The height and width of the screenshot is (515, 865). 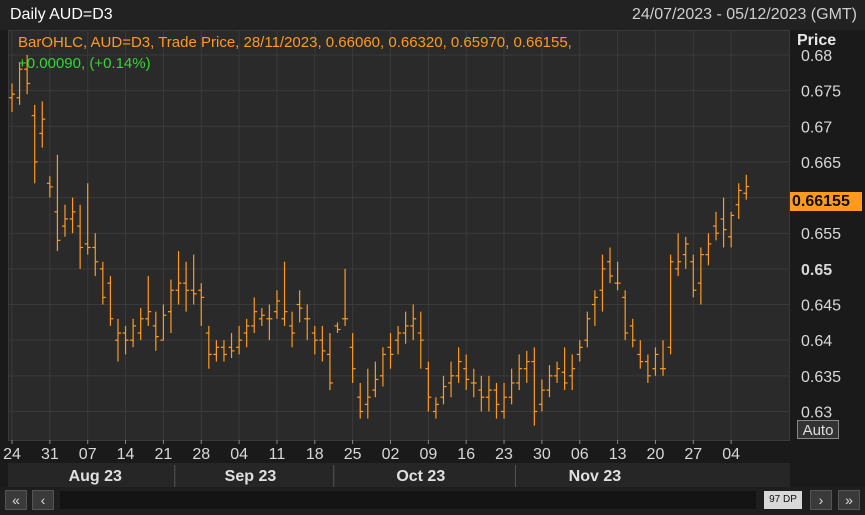 What do you see at coordinates (16, 500) in the screenshot?
I see `scroll-first-button: «` at bounding box center [16, 500].